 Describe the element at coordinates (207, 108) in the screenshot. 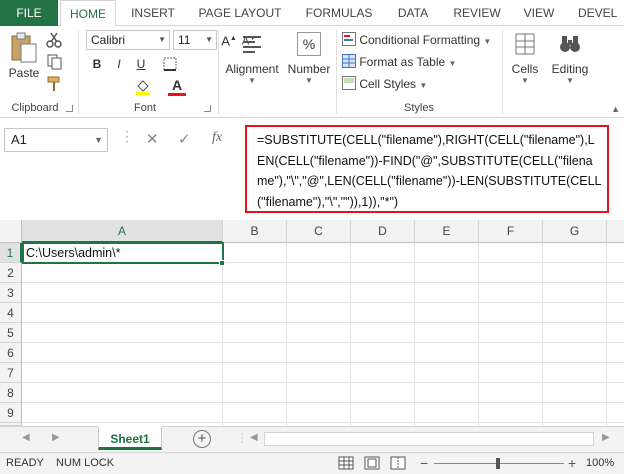

I see `font-launcher-icon` at that location.